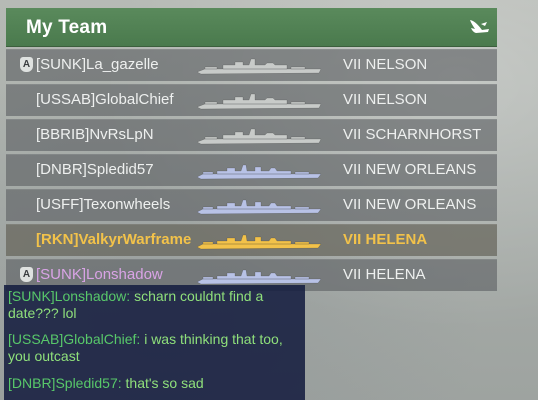  Describe the element at coordinates (164, 383) in the screenshot. I see `chat-text: that's so sad` at that location.